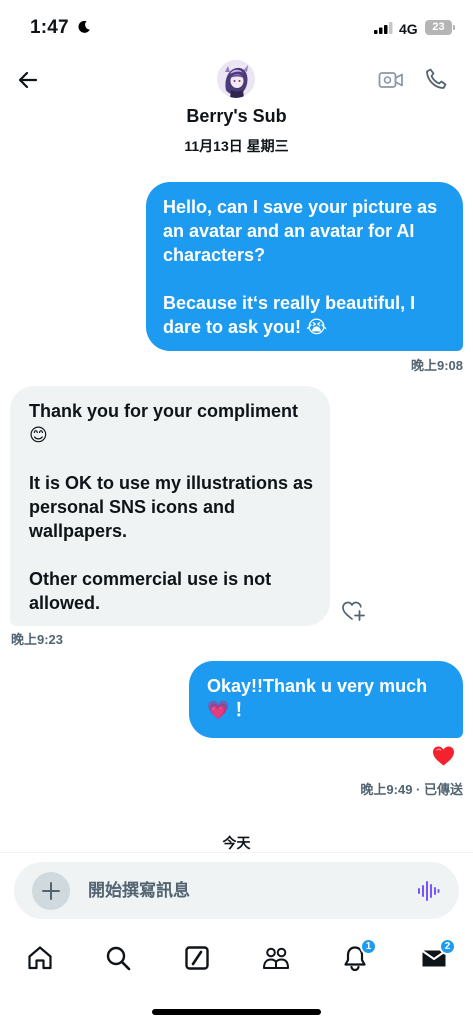 This screenshot has width=473, height=1024. I want to click on battery-icon: 23, so click(438, 27).